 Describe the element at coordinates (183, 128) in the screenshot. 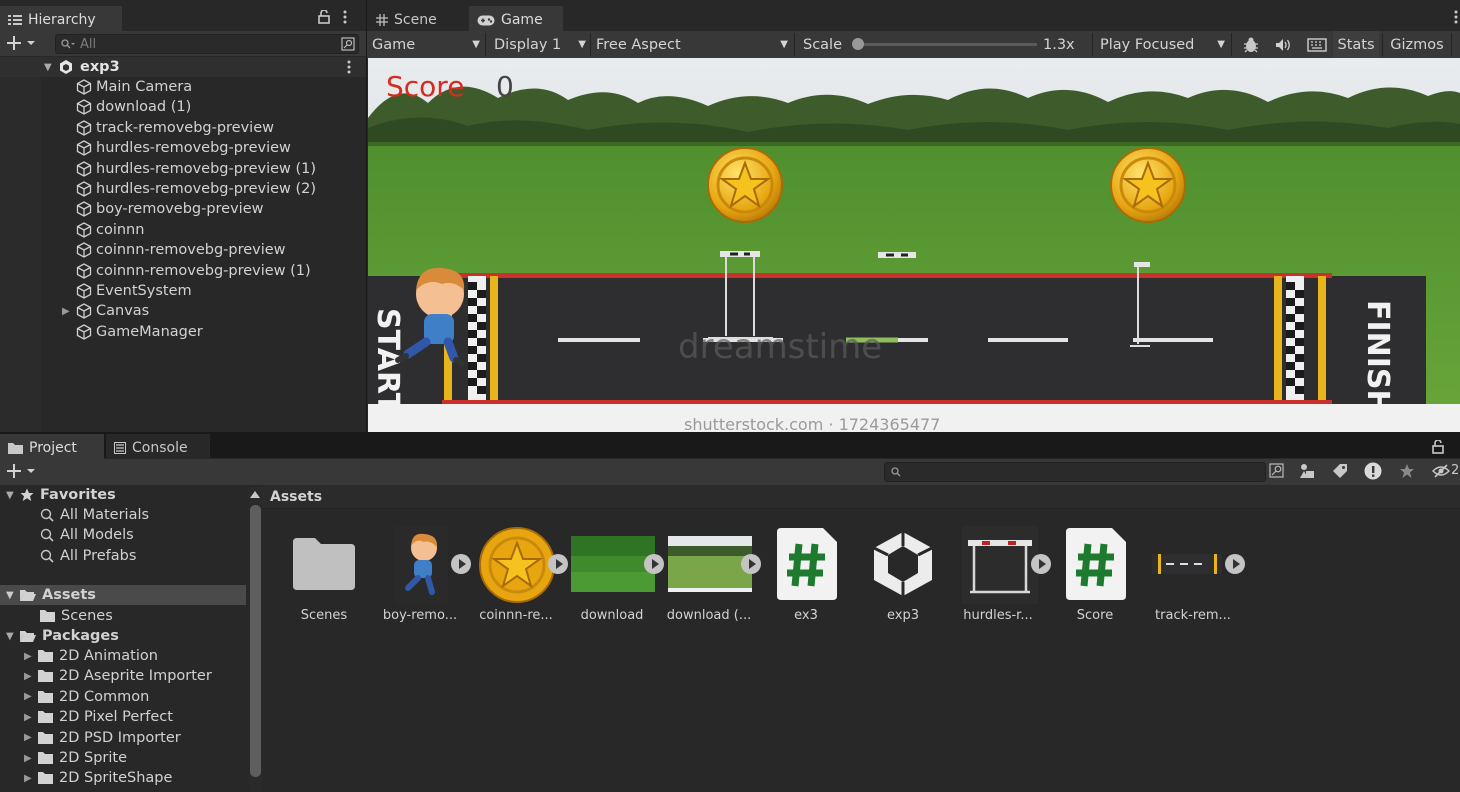

I see `hierarchy-item: track-removebg-preview` at that location.